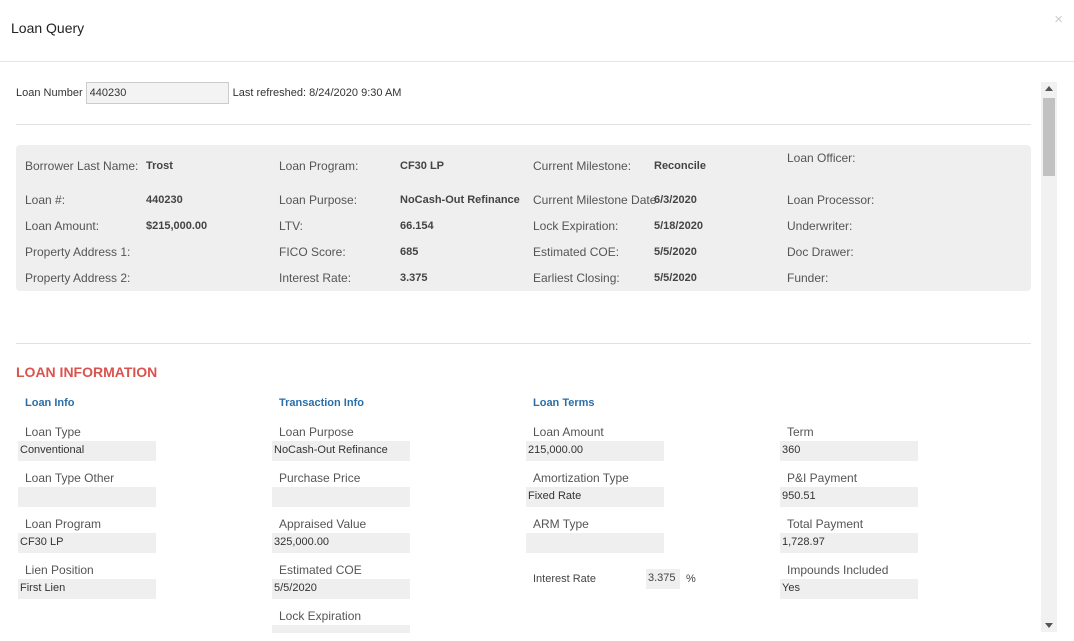 This screenshot has height=641, width=1074. I want to click on estimated-coe-value: 5/5/2020, so click(675, 252).